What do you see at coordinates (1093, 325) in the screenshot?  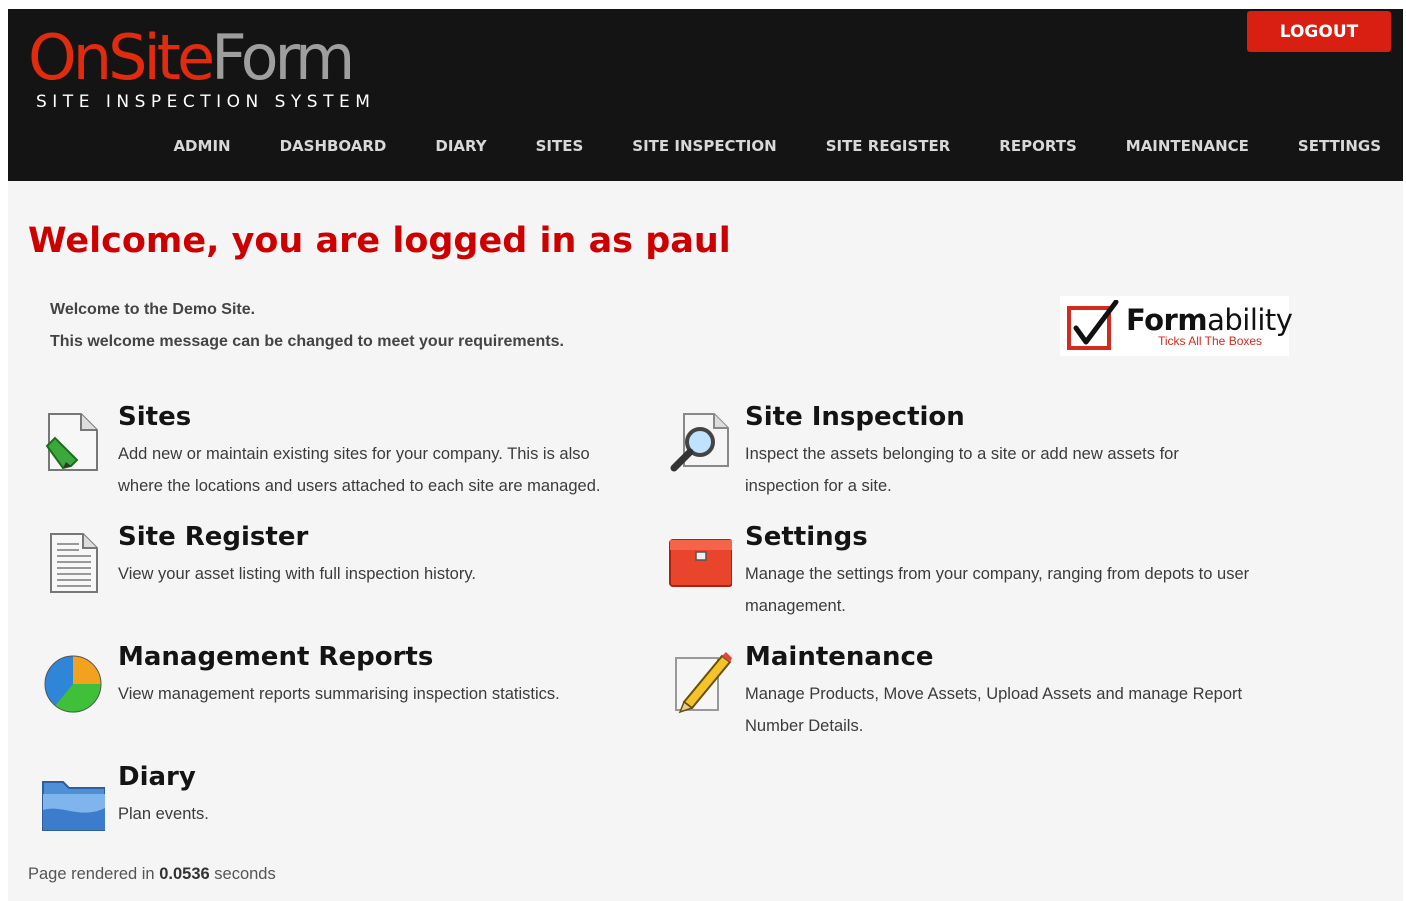 I see `checkbox-tick-icon` at bounding box center [1093, 325].